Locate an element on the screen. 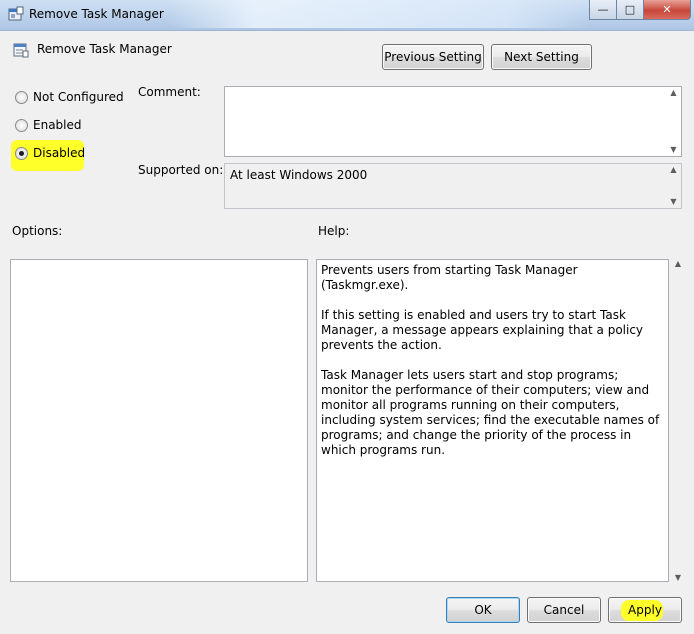  radio-label: Not Configured is located at coordinates (78, 97).